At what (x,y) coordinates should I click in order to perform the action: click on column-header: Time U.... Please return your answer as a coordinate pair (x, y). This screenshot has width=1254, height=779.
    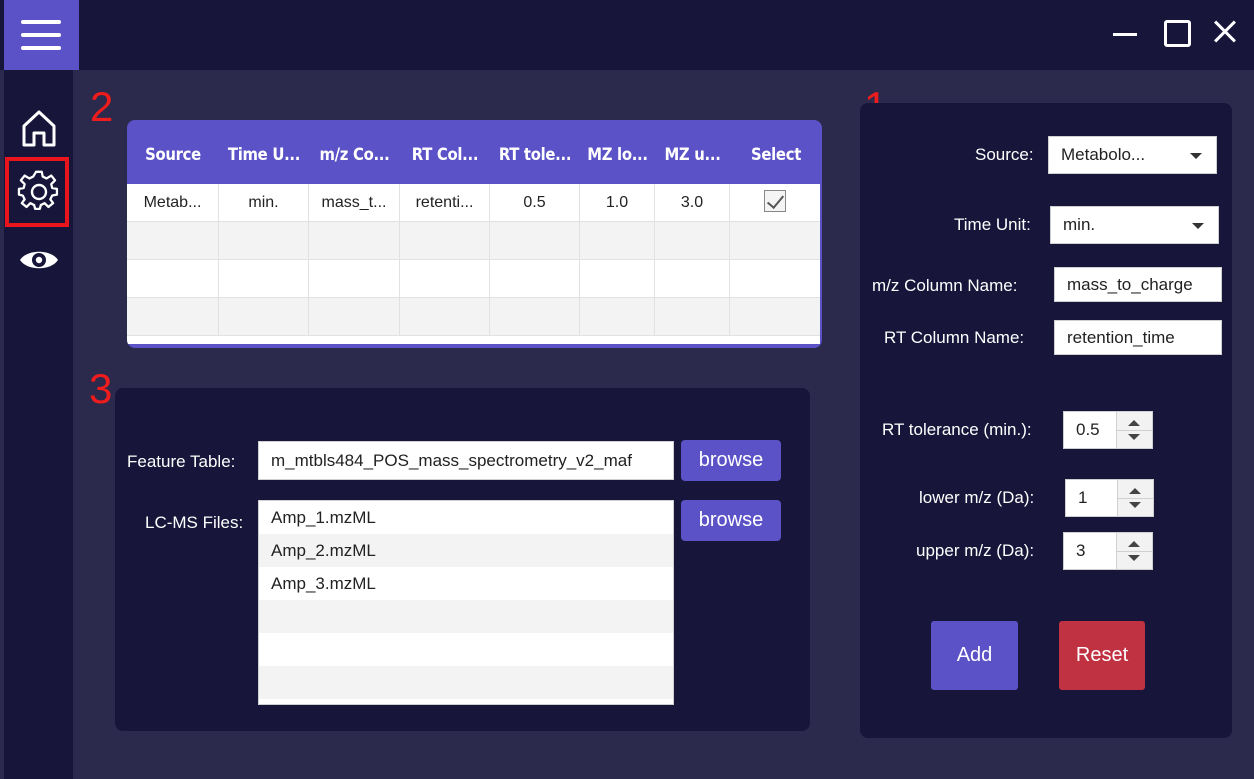
    Looking at the image, I should click on (264, 152).